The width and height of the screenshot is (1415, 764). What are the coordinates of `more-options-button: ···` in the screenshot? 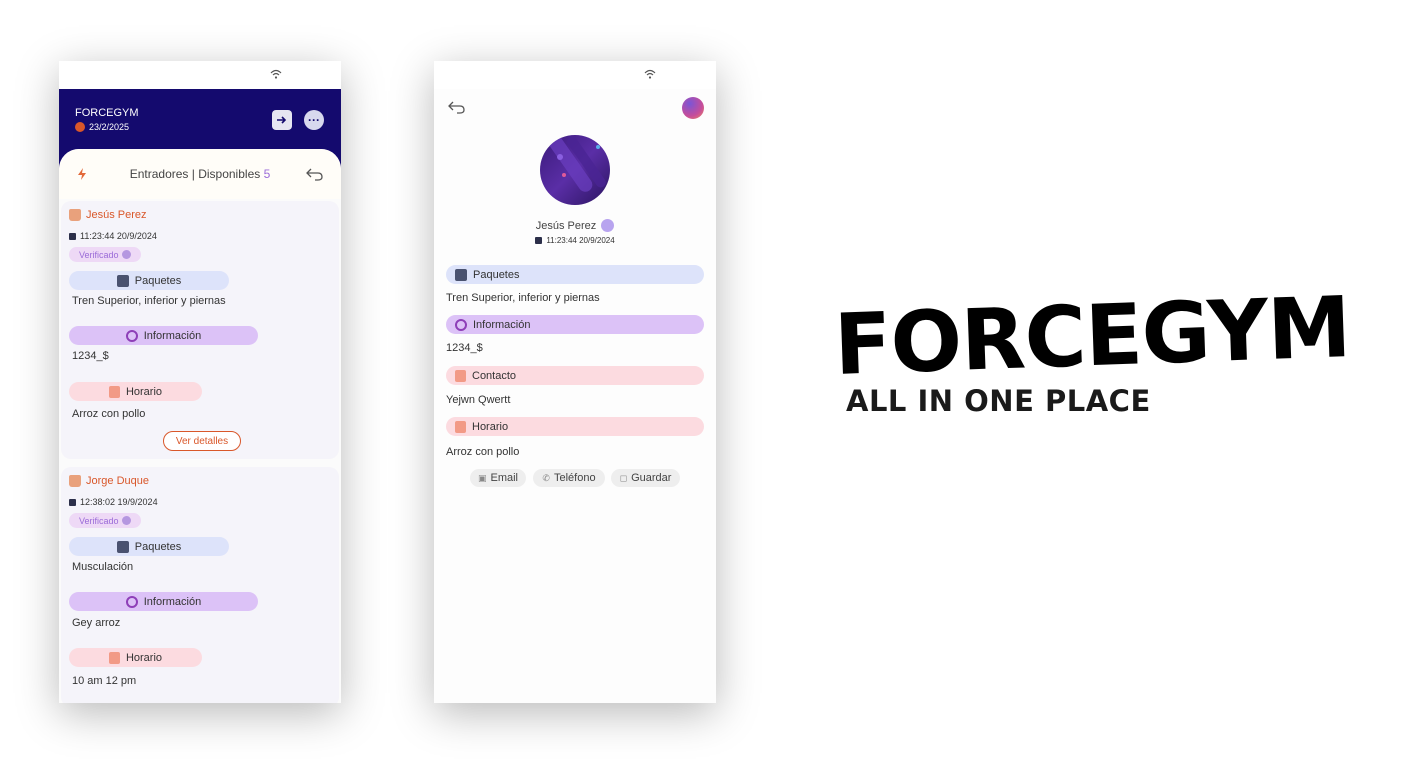 It's located at (314, 120).